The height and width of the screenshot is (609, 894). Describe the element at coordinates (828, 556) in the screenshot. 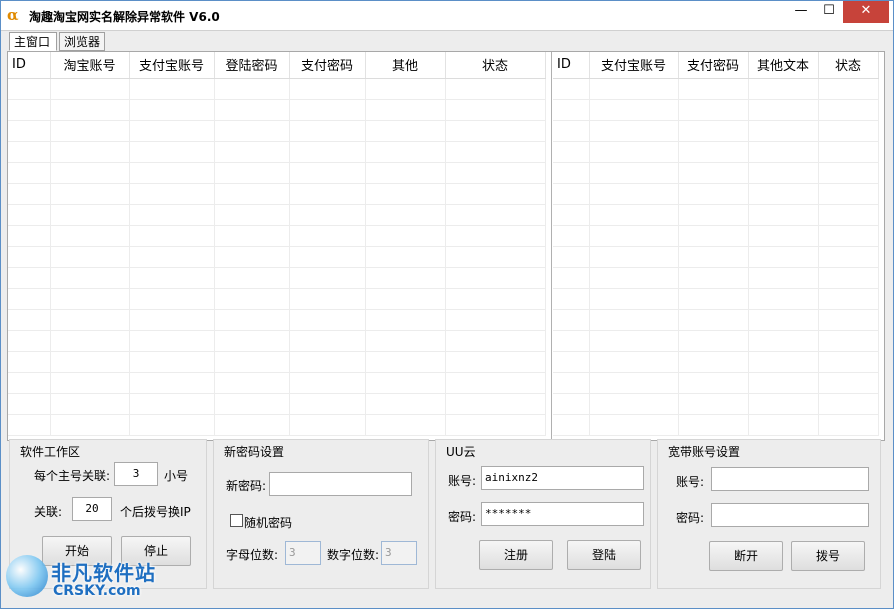

I see `dial-button: 拨号` at that location.